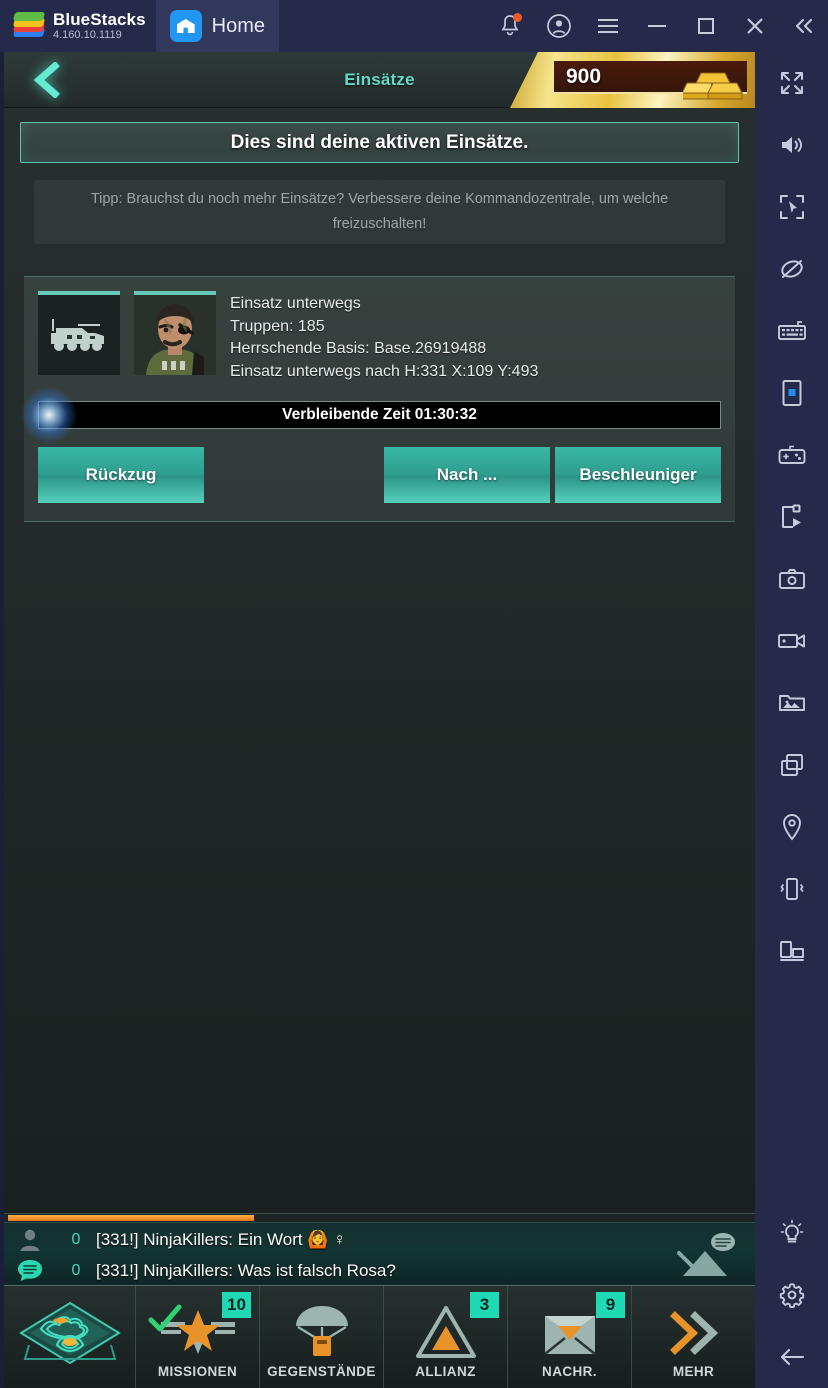  What do you see at coordinates (791, 765) in the screenshot?
I see `multi-instance-icon` at bounding box center [791, 765].